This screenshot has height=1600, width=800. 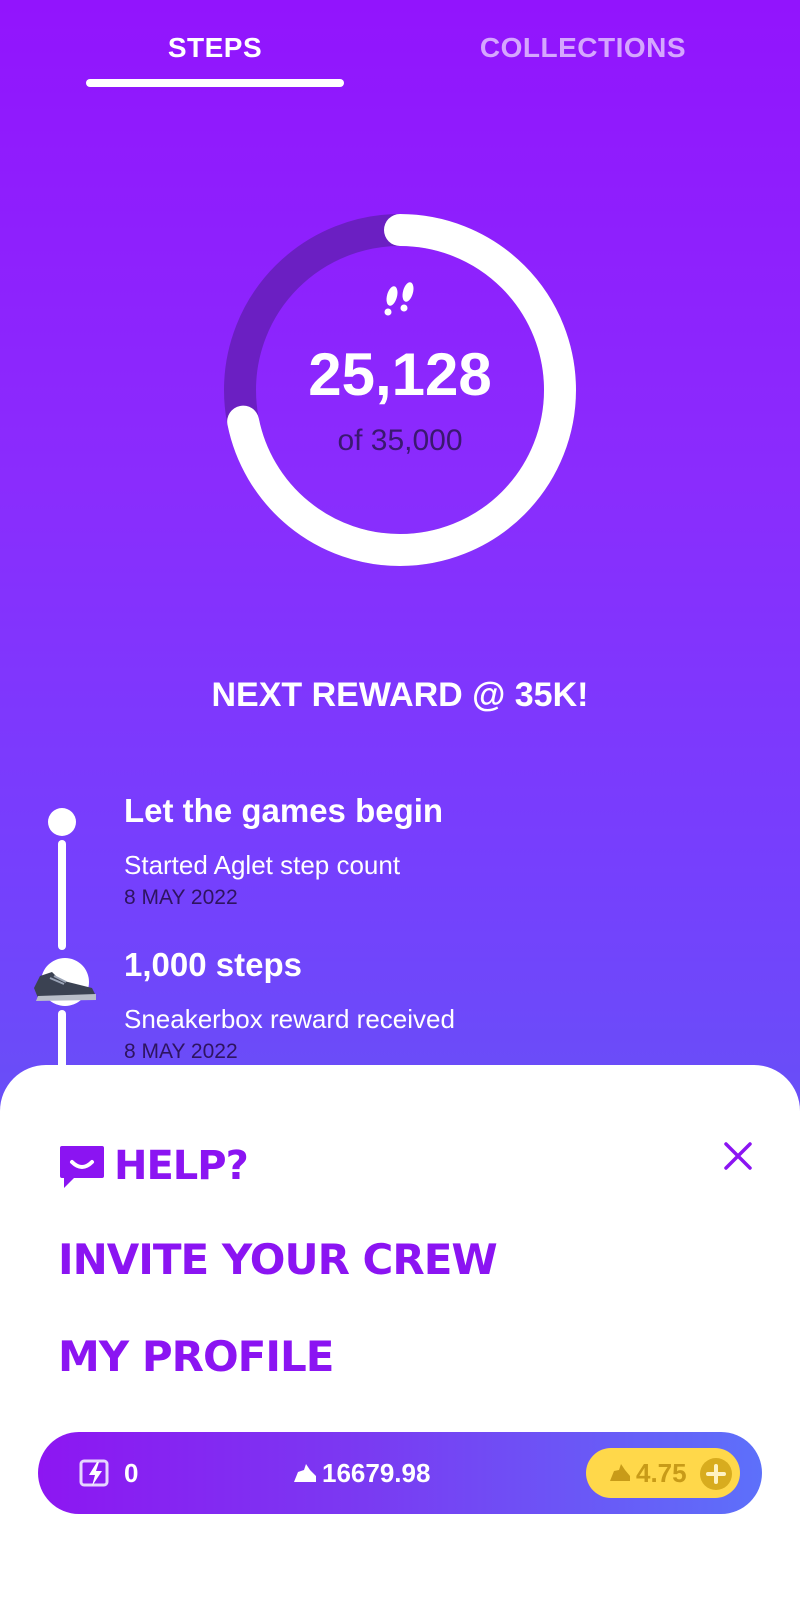 What do you see at coordinates (284, 810) in the screenshot?
I see `timeline-title: Let the games begin` at bounding box center [284, 810].